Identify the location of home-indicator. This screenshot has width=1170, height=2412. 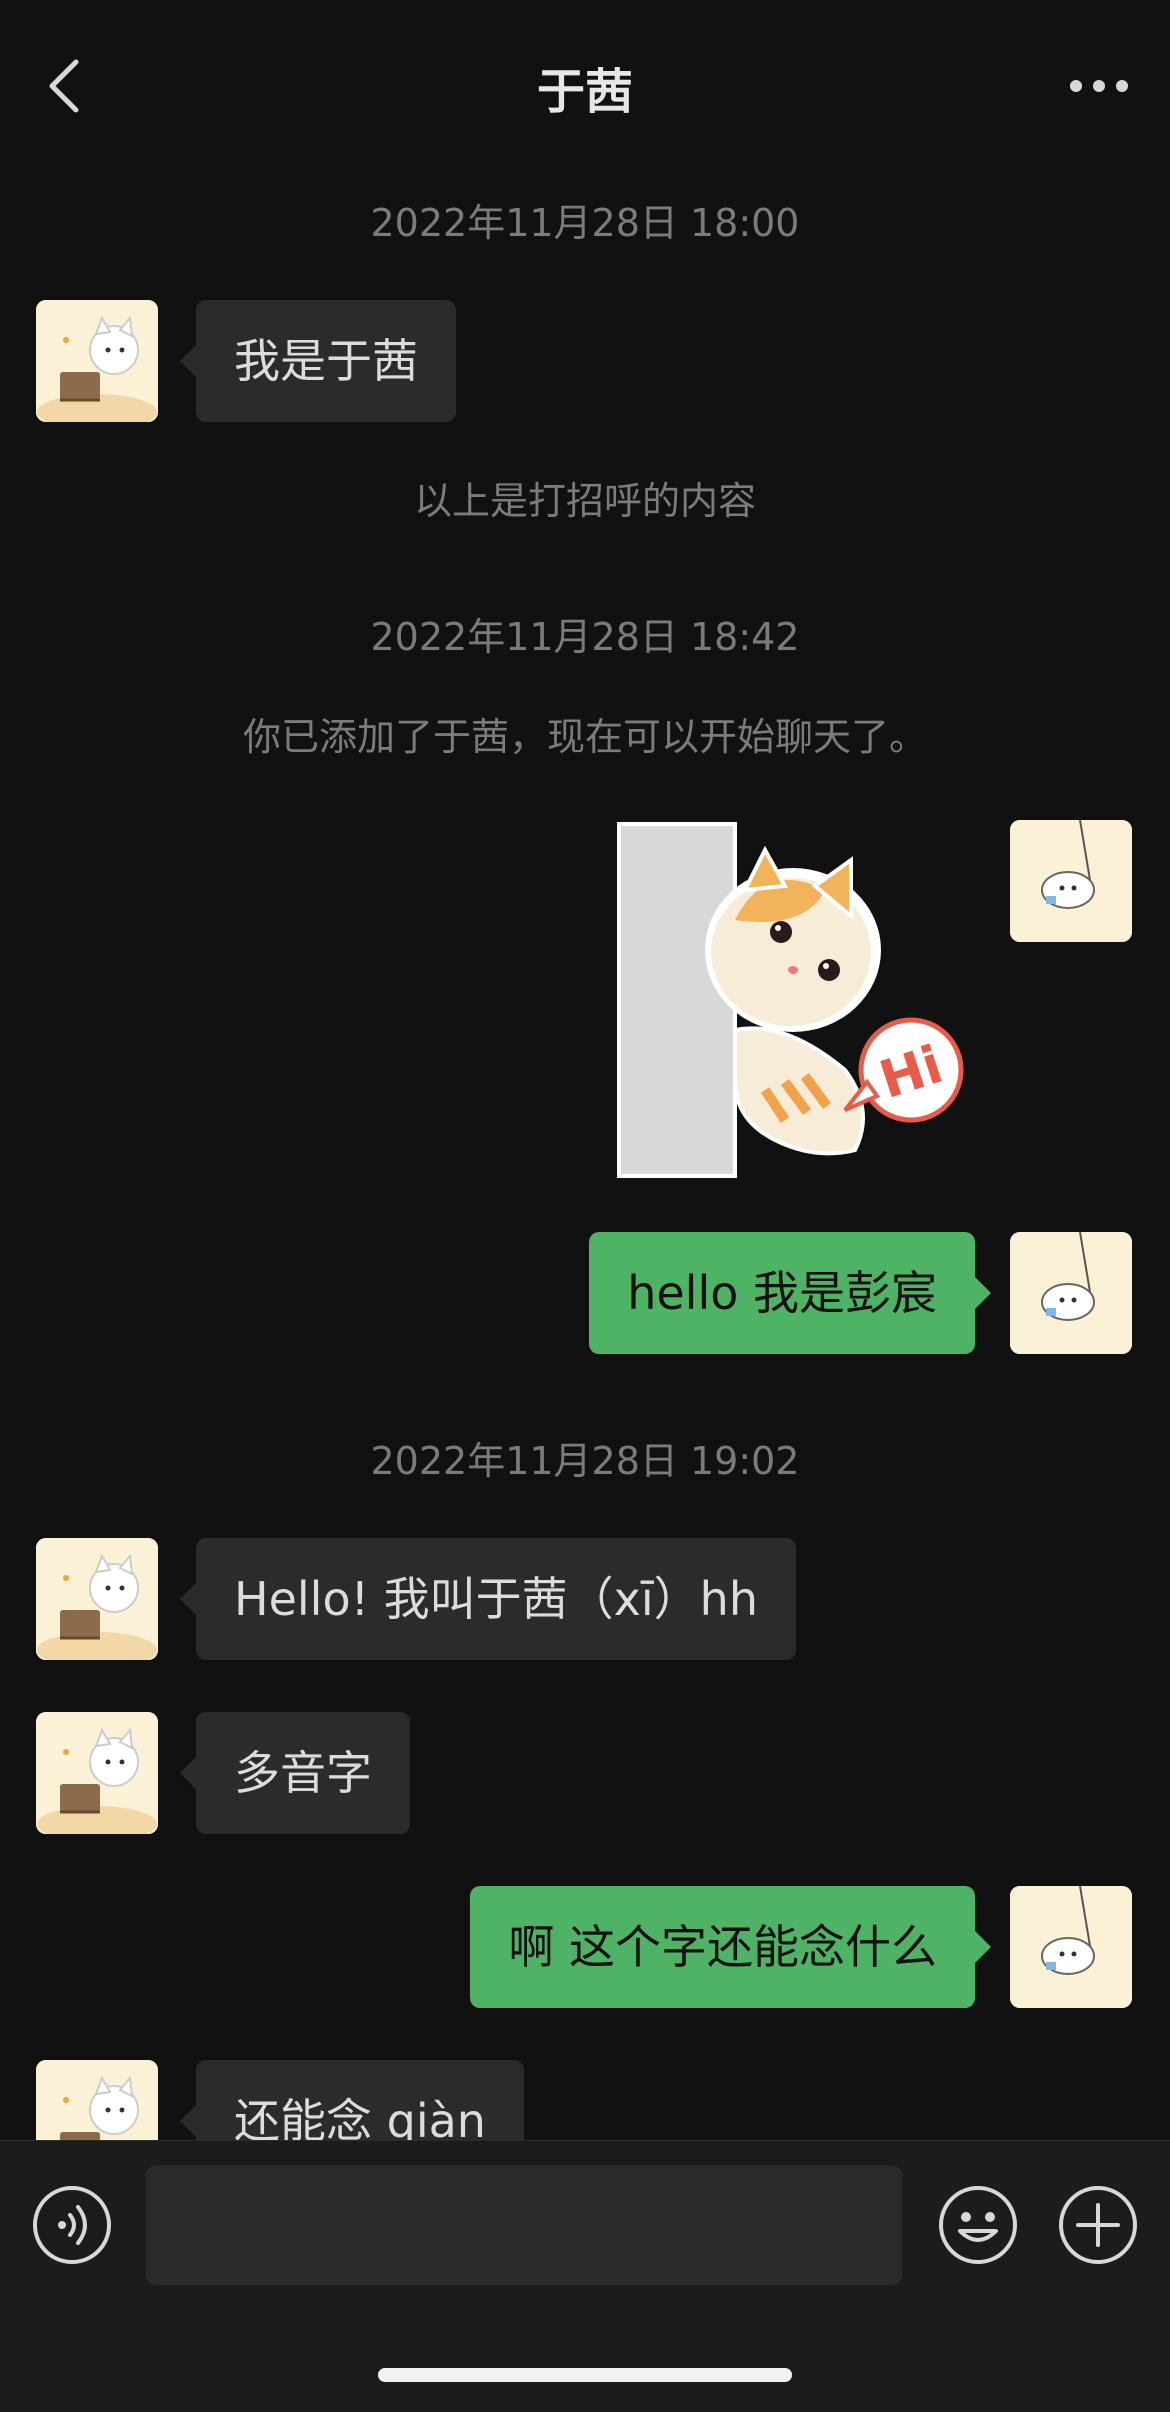
(585, 2375).